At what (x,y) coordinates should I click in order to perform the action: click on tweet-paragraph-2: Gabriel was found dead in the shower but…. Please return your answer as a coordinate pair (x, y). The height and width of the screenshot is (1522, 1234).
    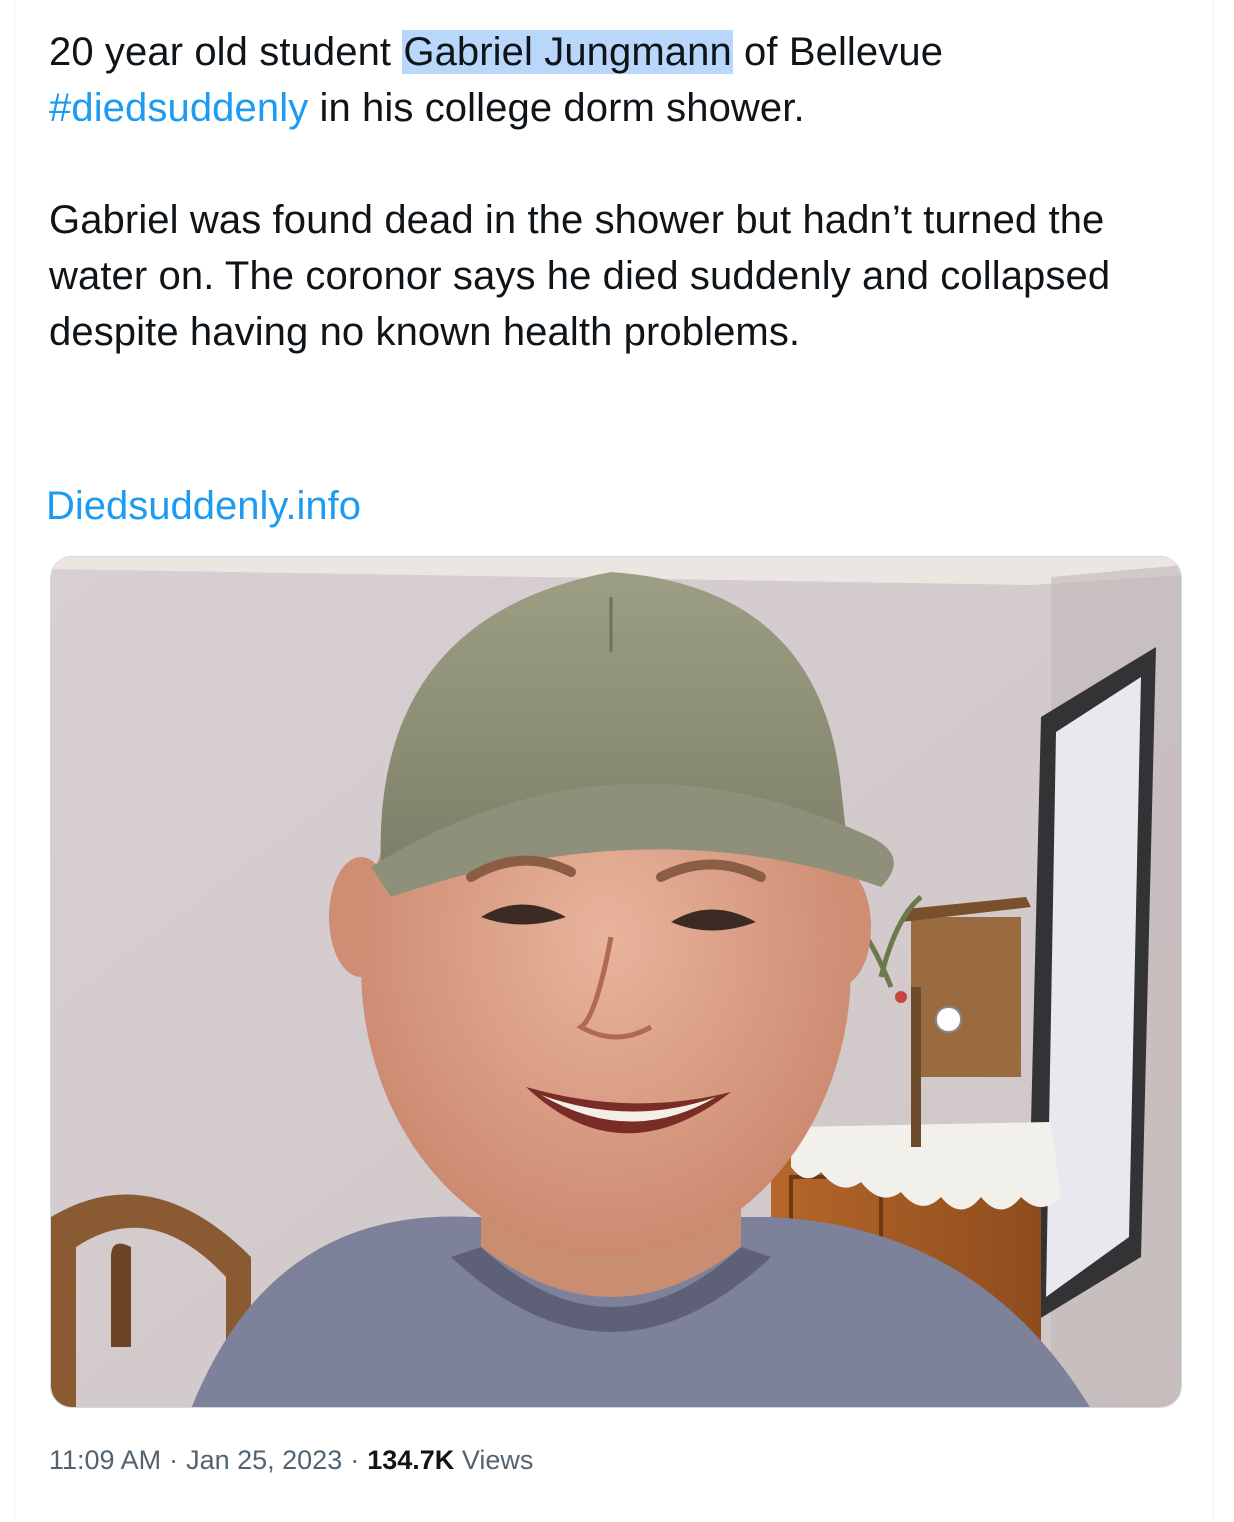
    Looking at the image, I should click on (580, 276).